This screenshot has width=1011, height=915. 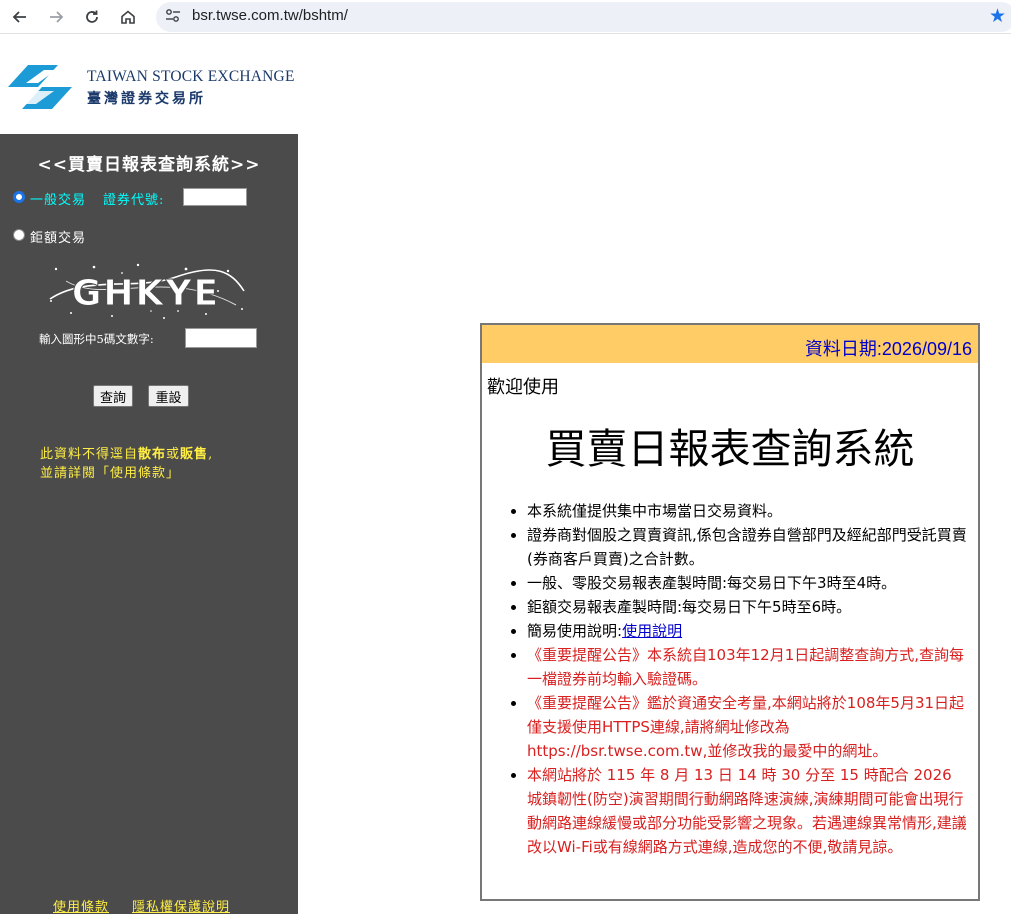 What do you see at coordinates (888, 349) in the screenshot?
I see `data-date: 資料日期:2026/09/16` at bounding box center [888, 349].